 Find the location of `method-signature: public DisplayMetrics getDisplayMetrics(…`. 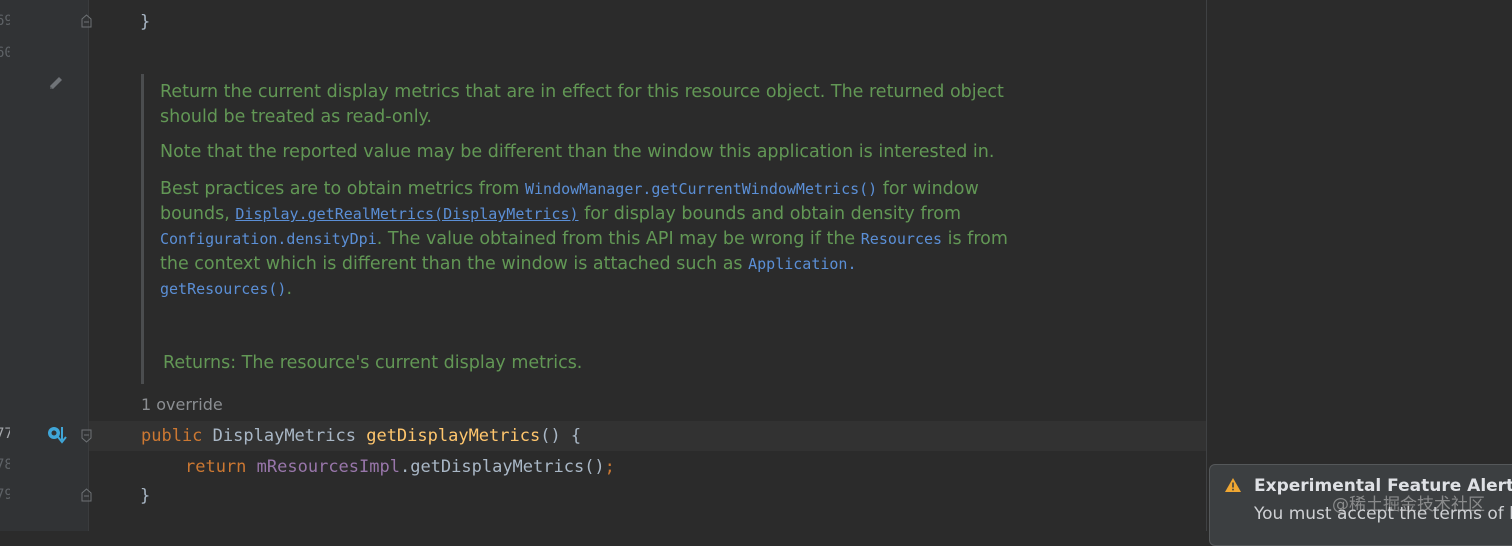

method-signature: public DisplayMetrics getDisplayMetrics(… is located at coordinates (361, 436).